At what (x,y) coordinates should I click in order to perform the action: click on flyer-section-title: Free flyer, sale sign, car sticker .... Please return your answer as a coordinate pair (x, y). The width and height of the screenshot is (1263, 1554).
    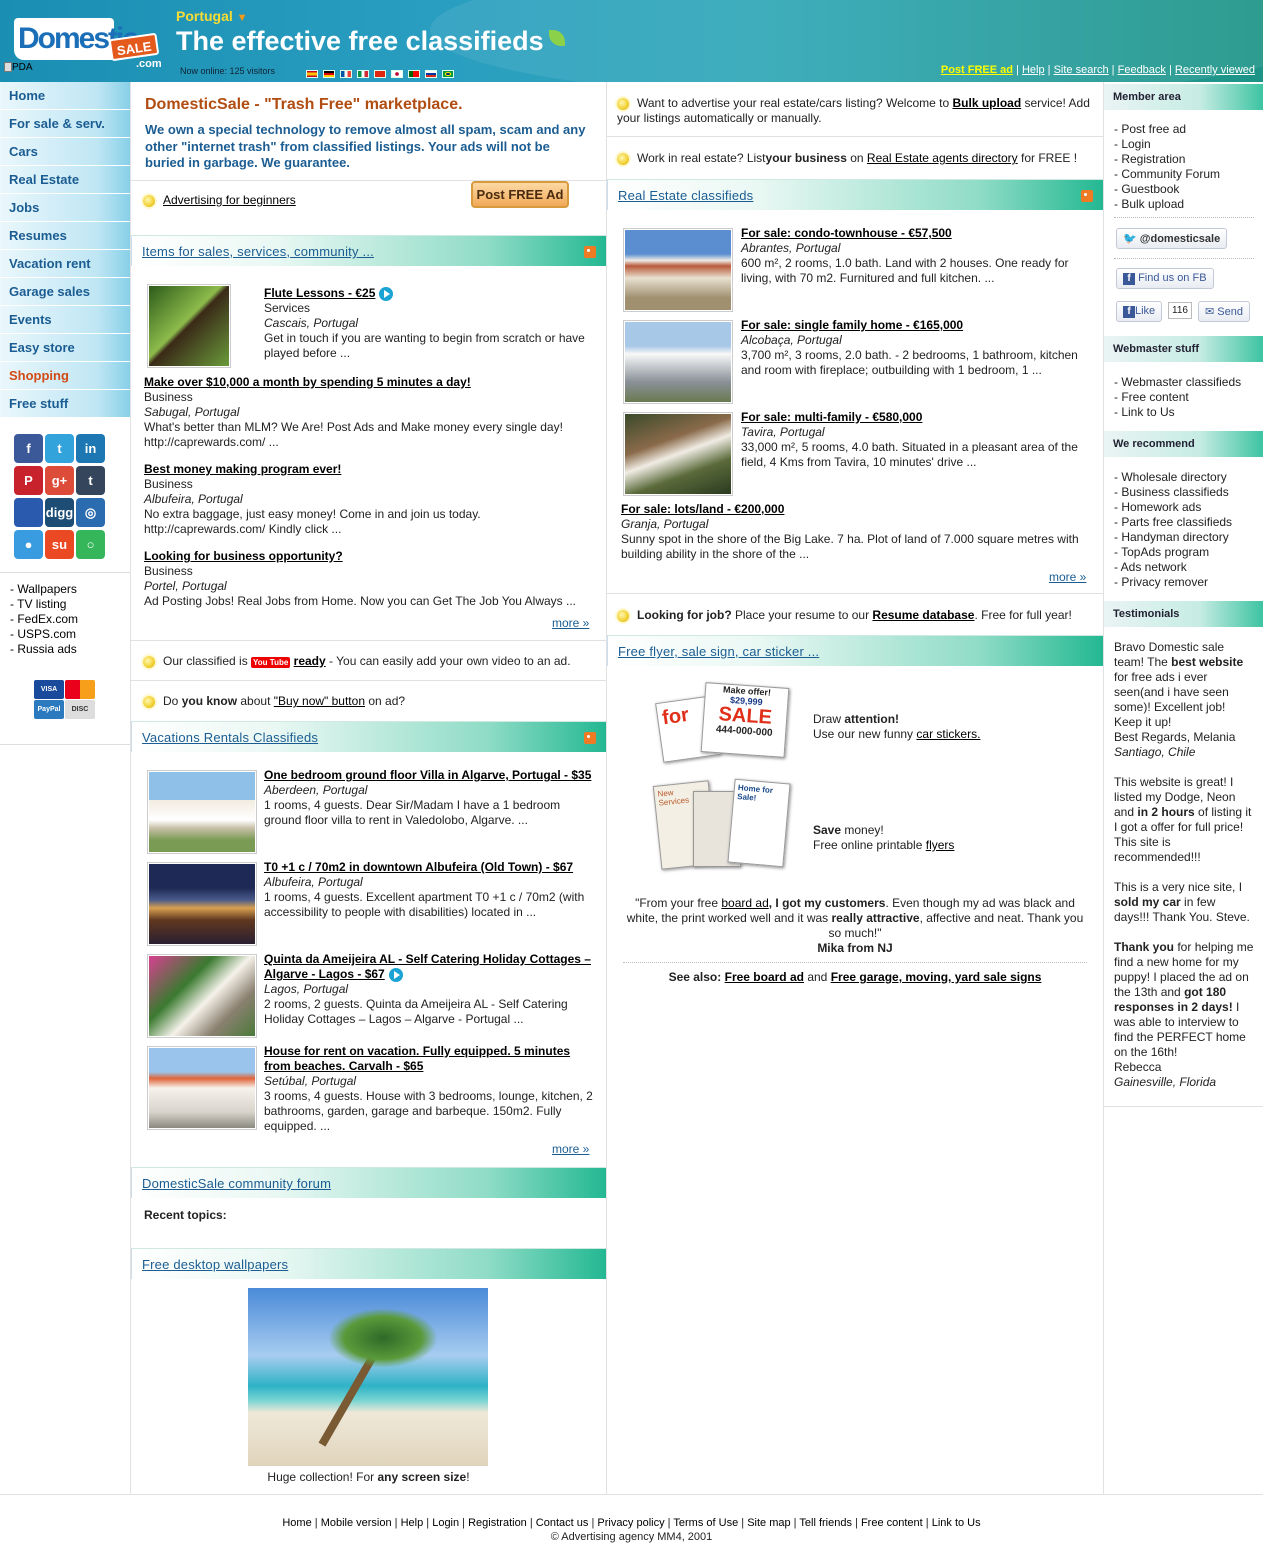
    Looking at the image, I should click on (718, 651).